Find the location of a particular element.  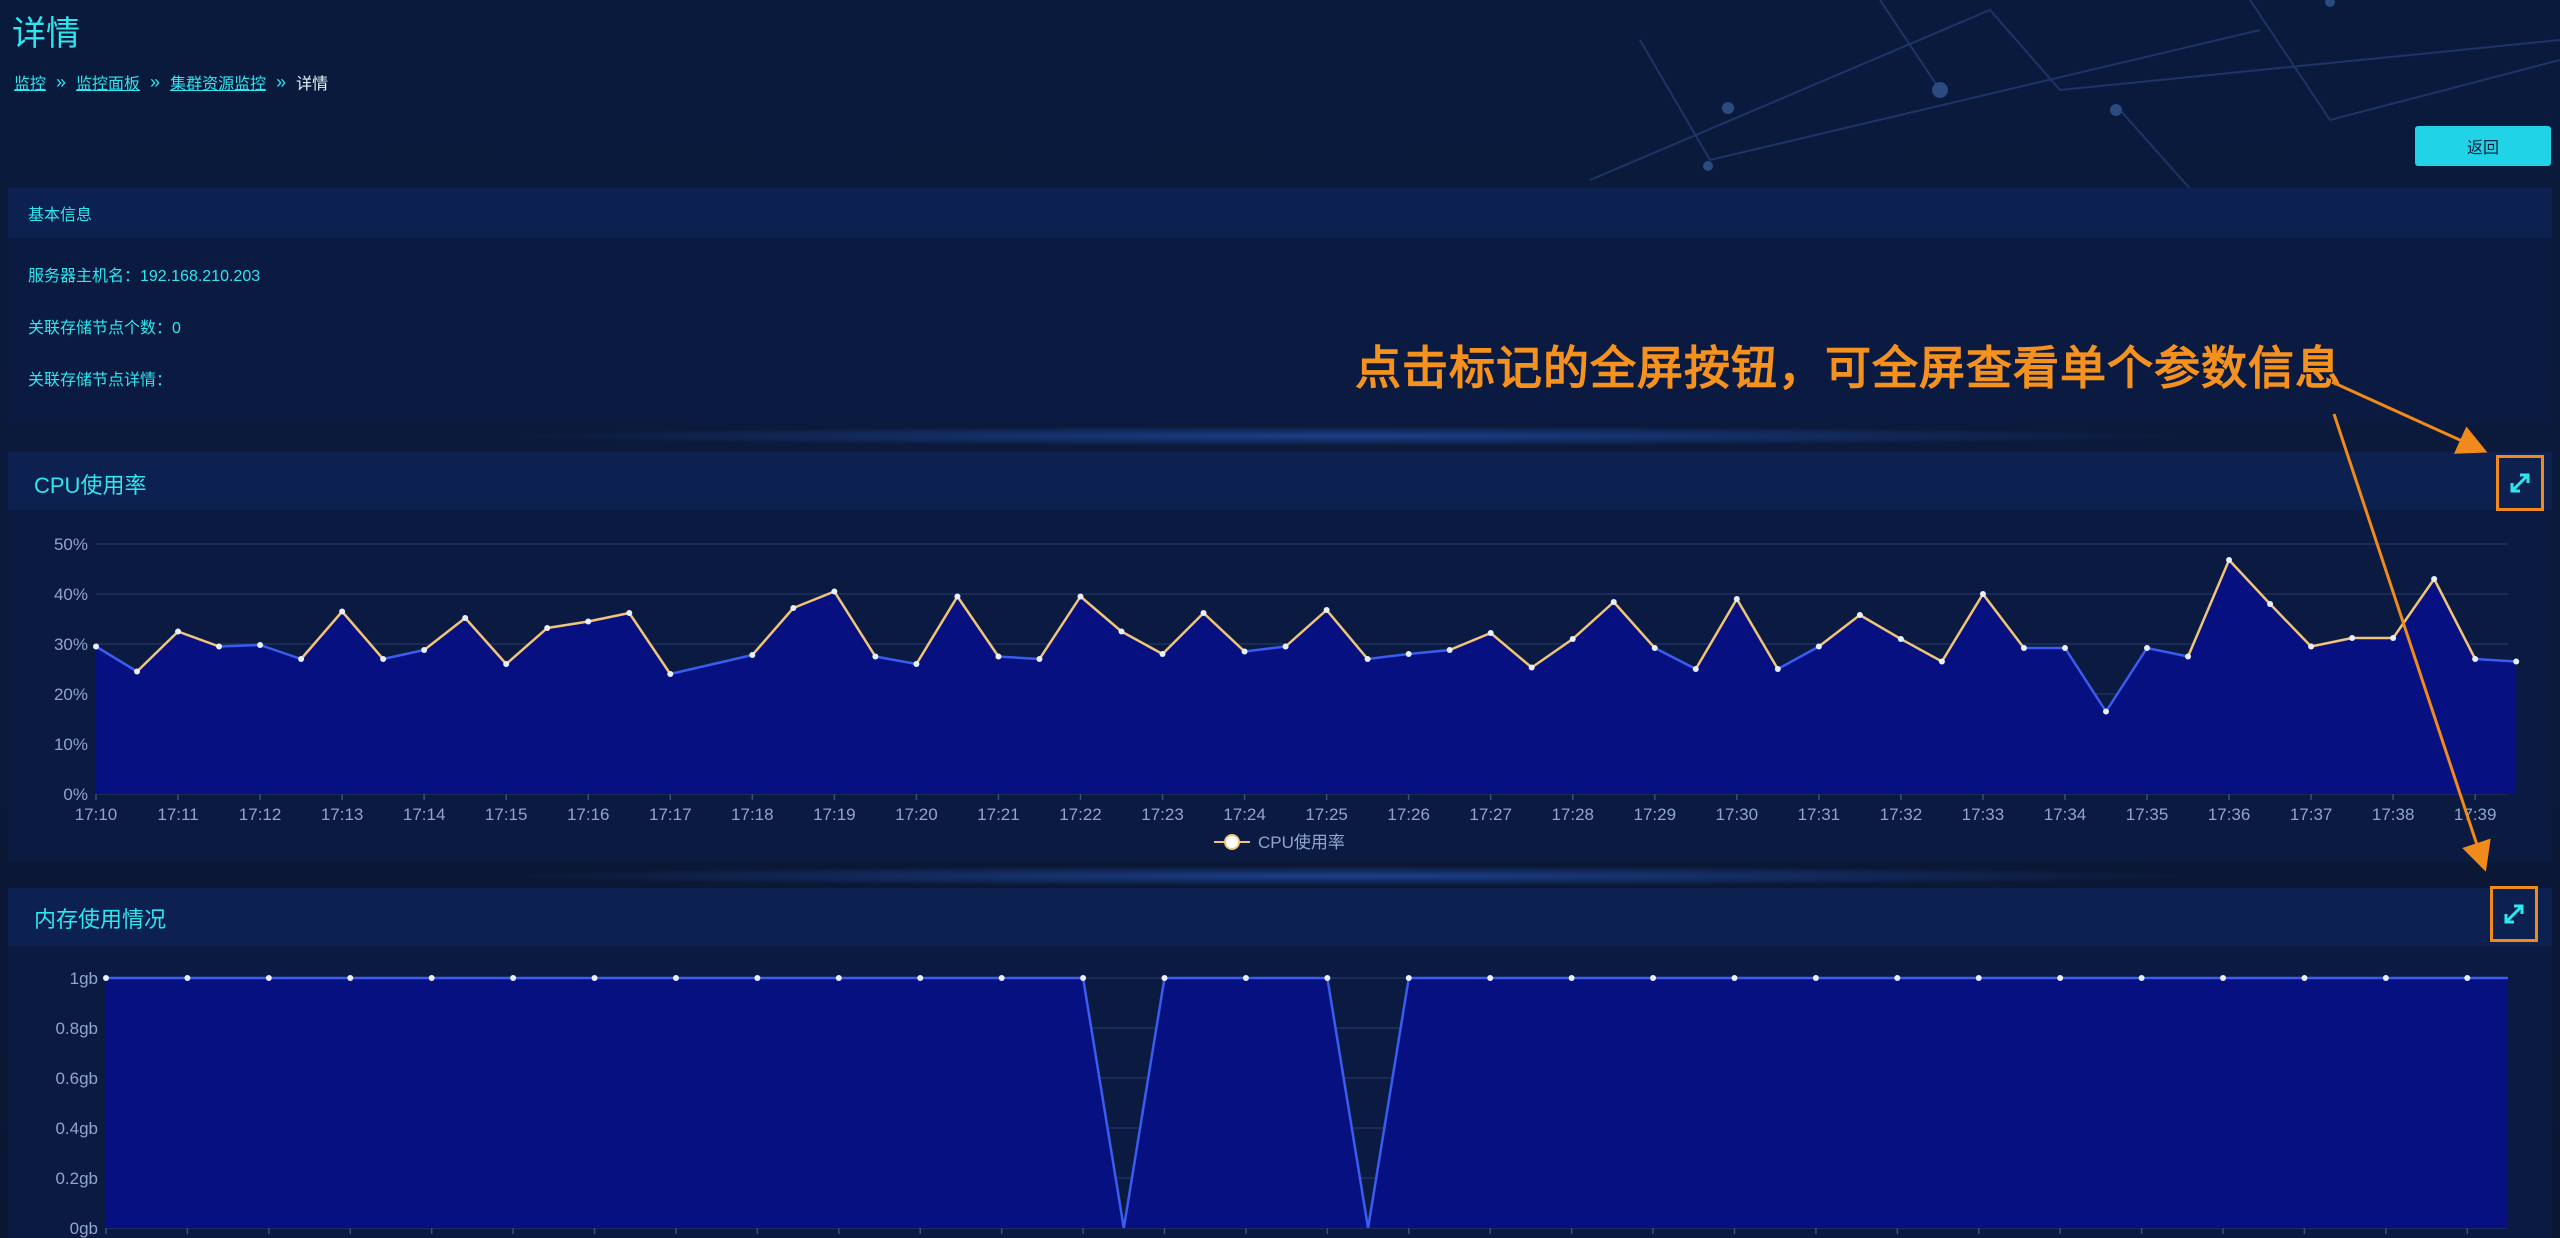

x-tick-label: 17:36 is located at coordinates (2229, 814).